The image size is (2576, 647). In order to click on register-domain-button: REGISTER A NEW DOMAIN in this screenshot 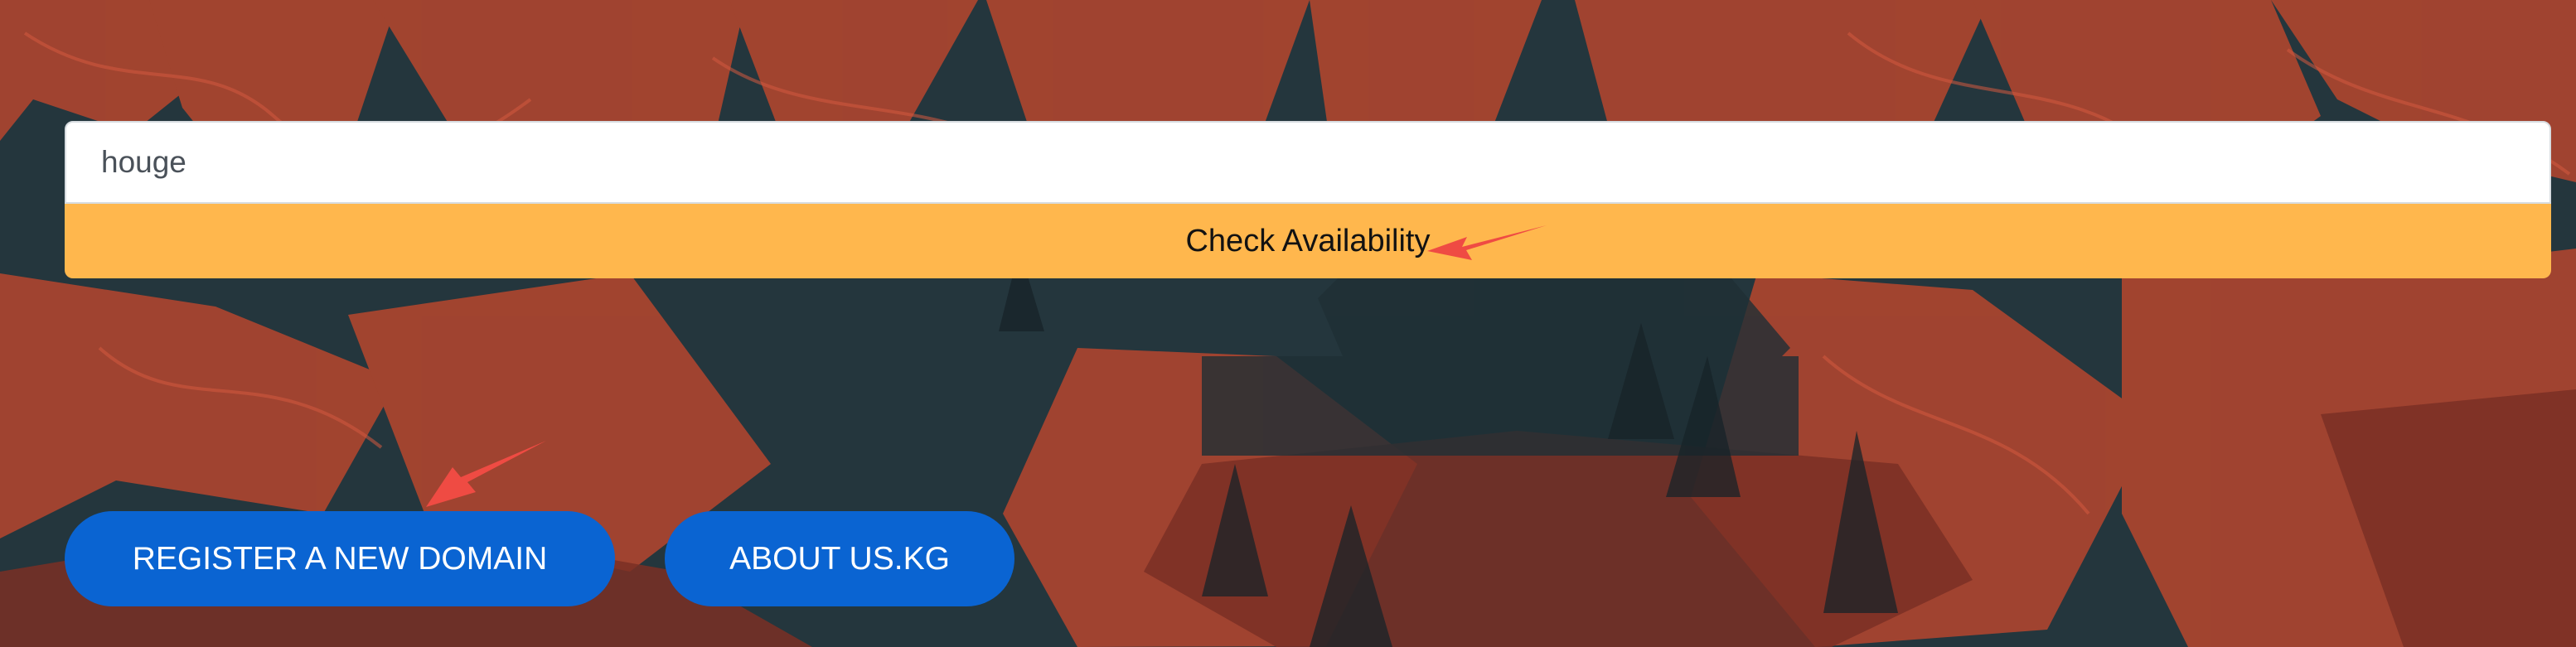, I will do `click(340, 558)`.